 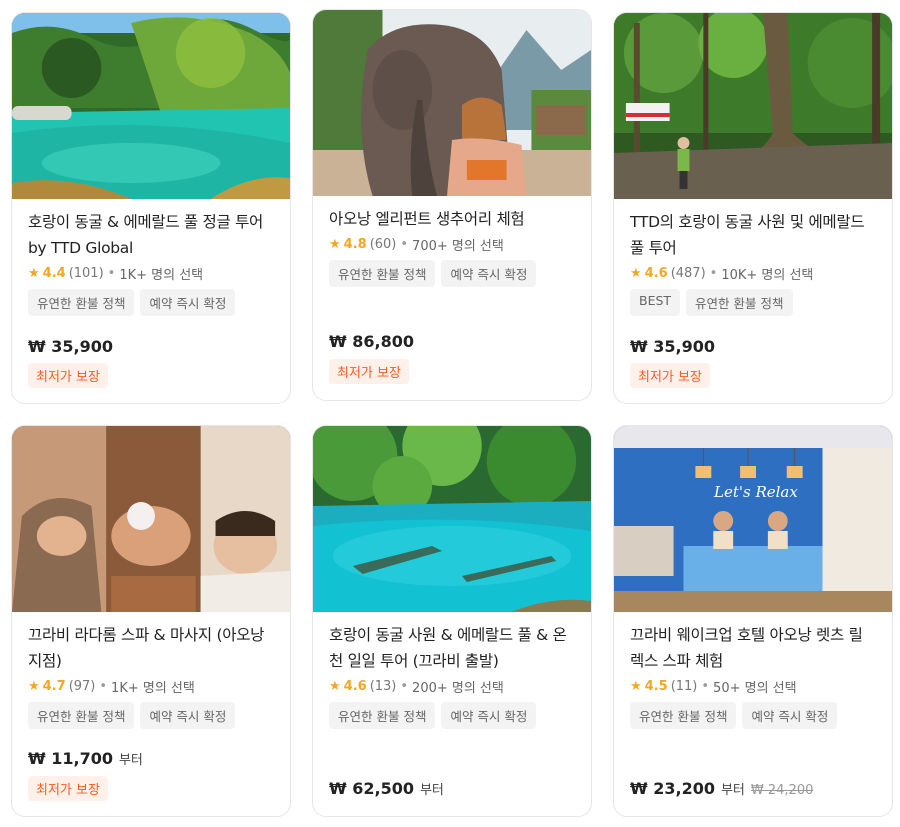 What do you see at coordinates (753, 519) in the screenshot?
I see `product-image: Let's Relax` at bounding box center [753, 519].